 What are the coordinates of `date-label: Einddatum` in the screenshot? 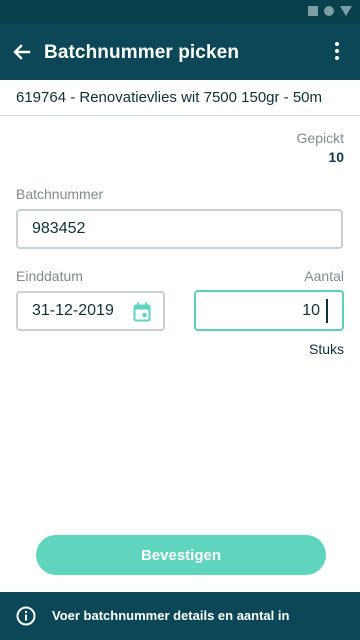 It's located at (49, 276).